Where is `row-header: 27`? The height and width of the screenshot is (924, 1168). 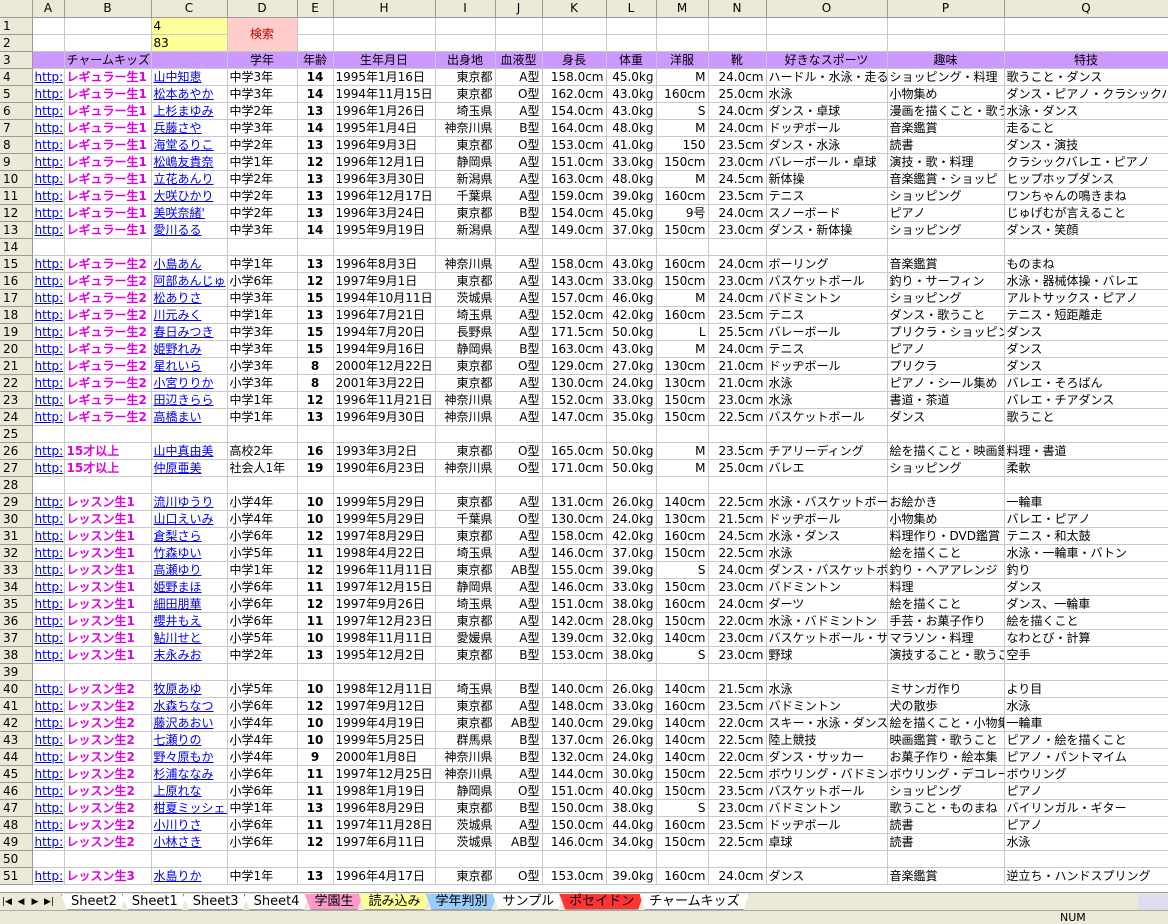
row-header: 27 is located at coordinates (16, 468).